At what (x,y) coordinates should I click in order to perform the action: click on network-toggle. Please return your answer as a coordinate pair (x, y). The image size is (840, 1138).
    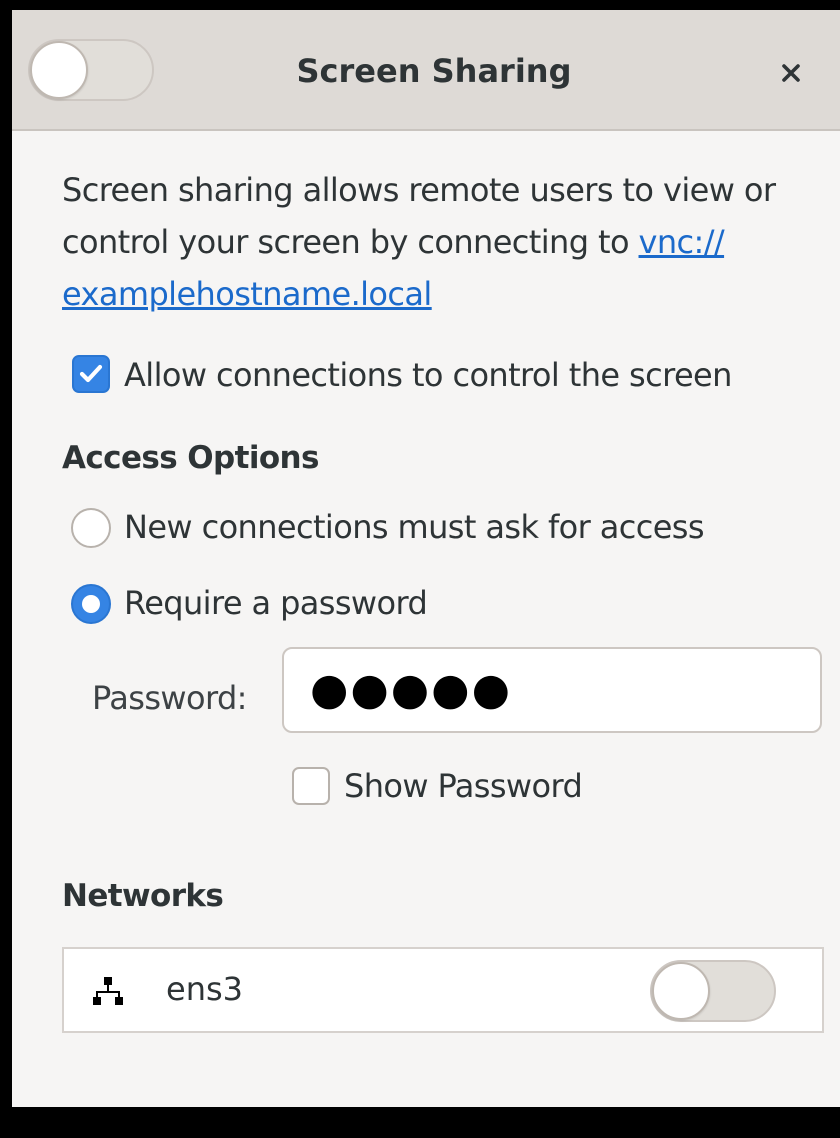
    Looking at the image, I should click on (713, 991).